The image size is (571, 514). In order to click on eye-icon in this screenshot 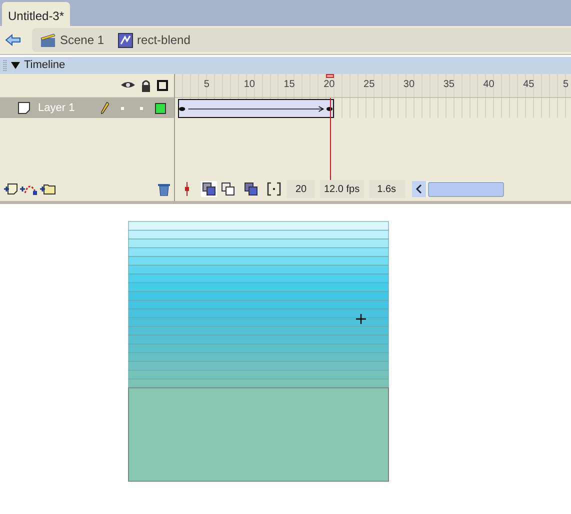, I will do `click(128, 85)`.